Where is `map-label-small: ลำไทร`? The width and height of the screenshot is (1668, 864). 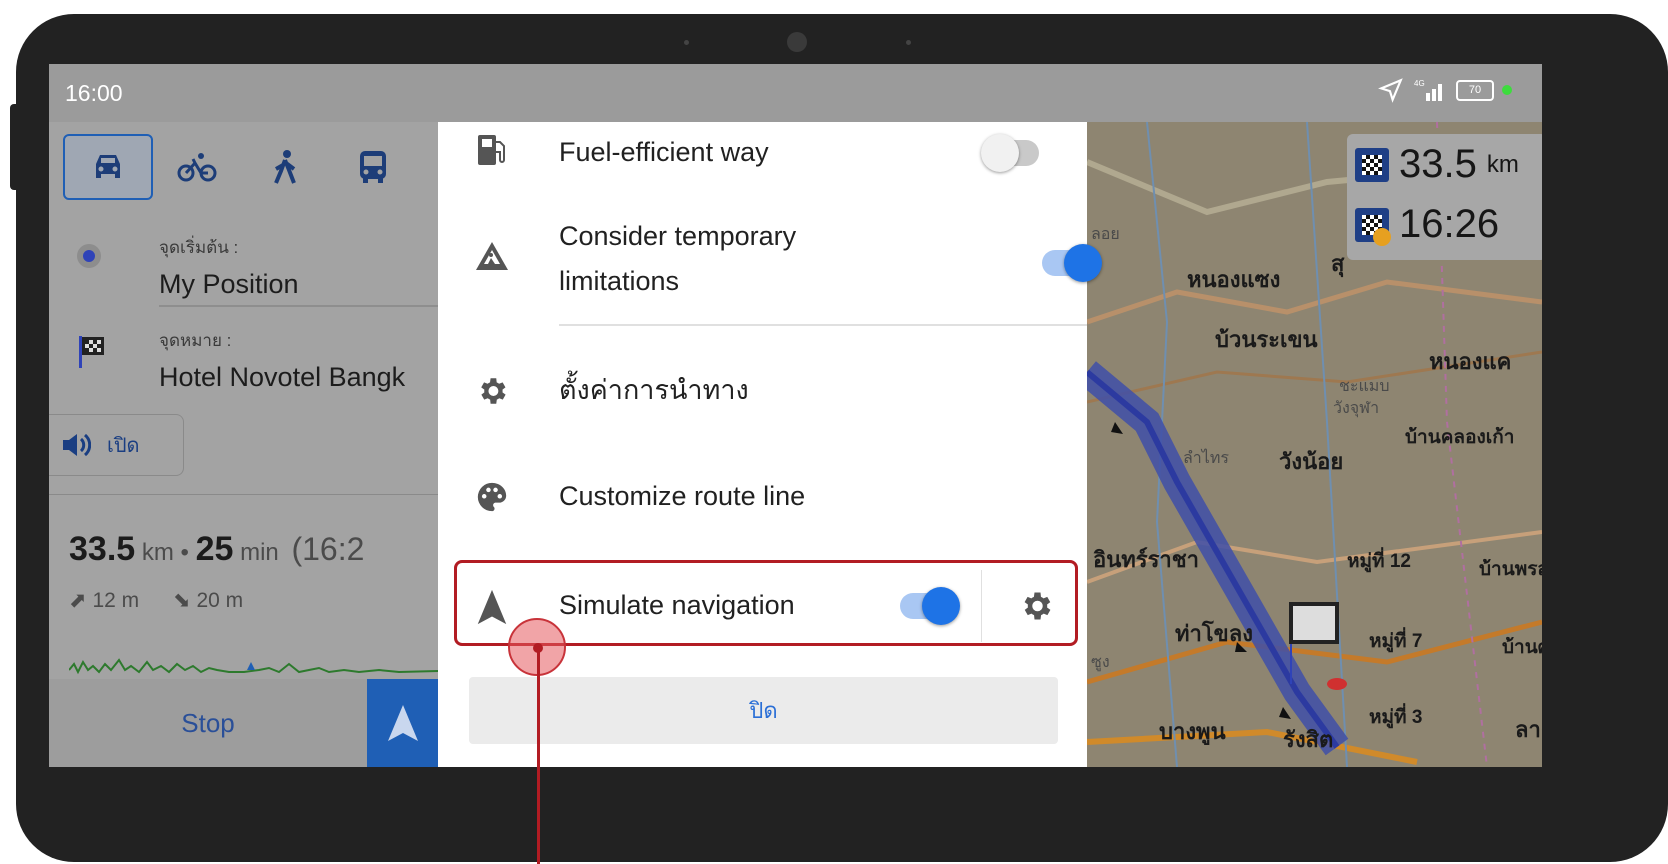 map-label-small: ลำไทร is located at coordinates (1206, 458).